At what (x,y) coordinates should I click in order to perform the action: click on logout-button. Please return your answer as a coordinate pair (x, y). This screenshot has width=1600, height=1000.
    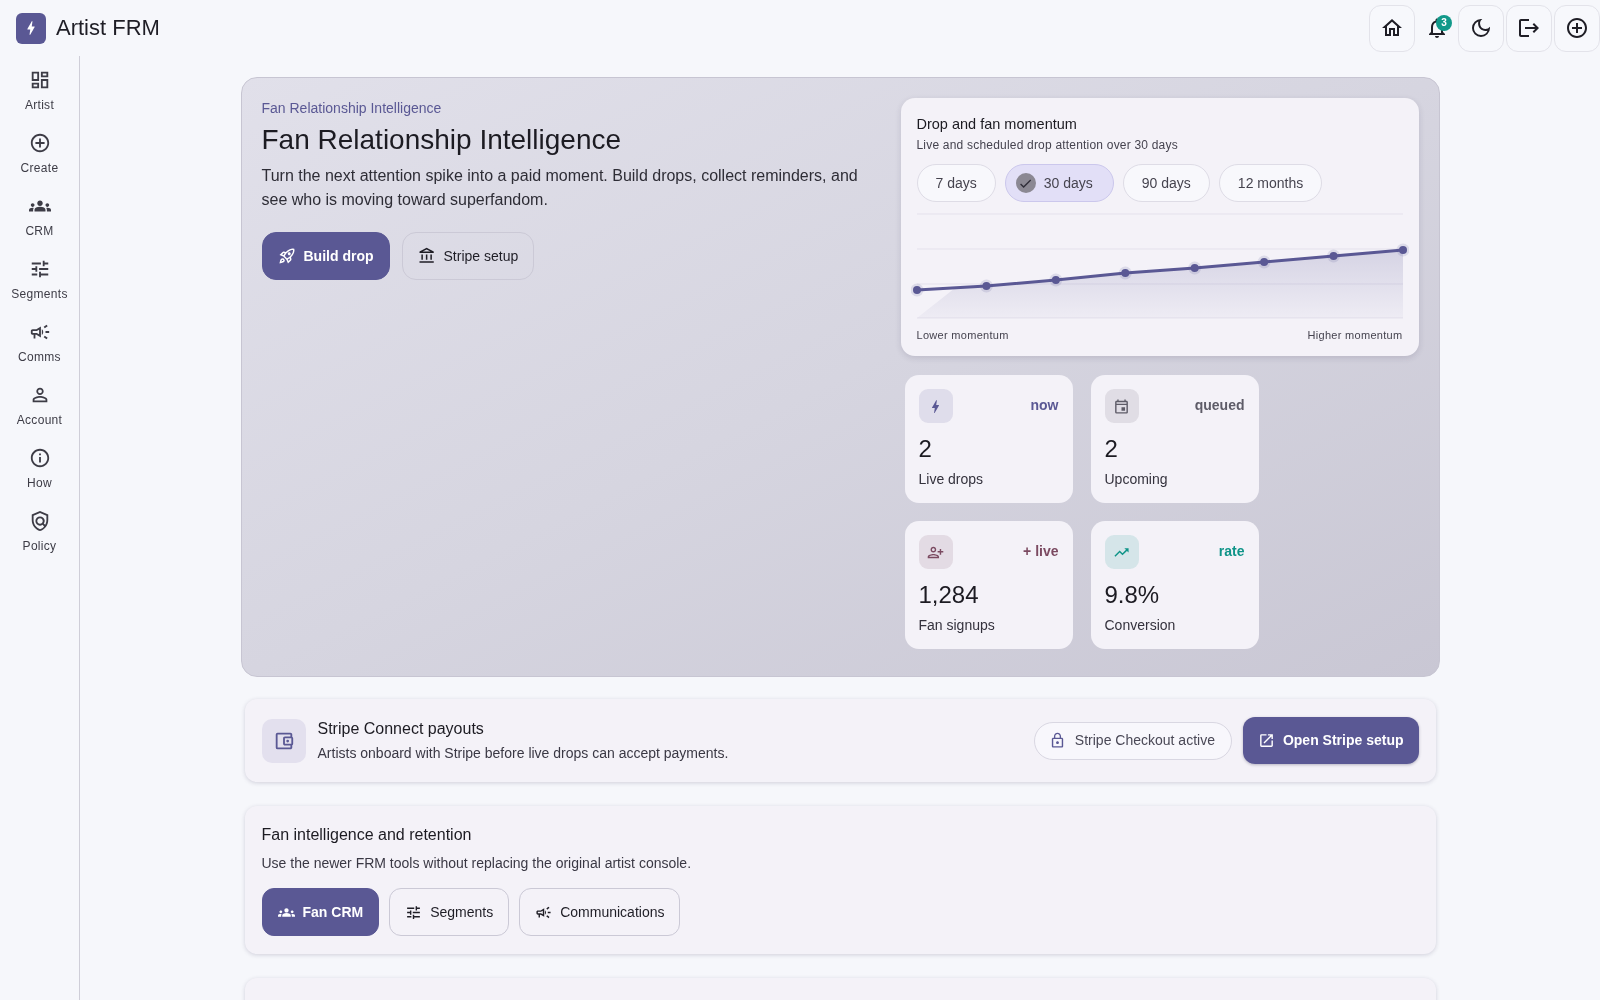
    Looking at the image, I should click on (1529, 28).